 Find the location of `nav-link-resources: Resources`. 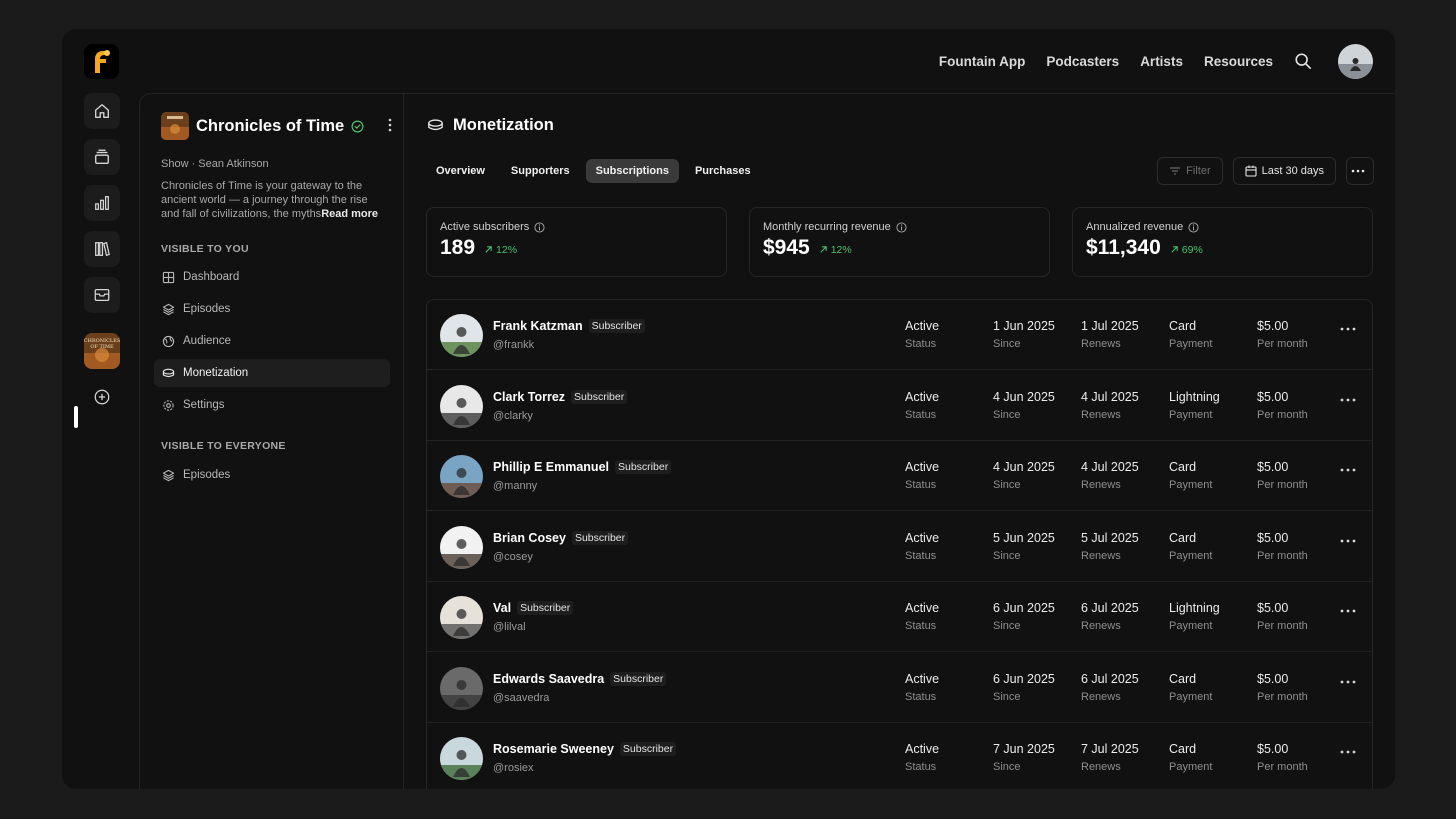

nav-link-resources: Resources is located at coordinates (1238, 61).